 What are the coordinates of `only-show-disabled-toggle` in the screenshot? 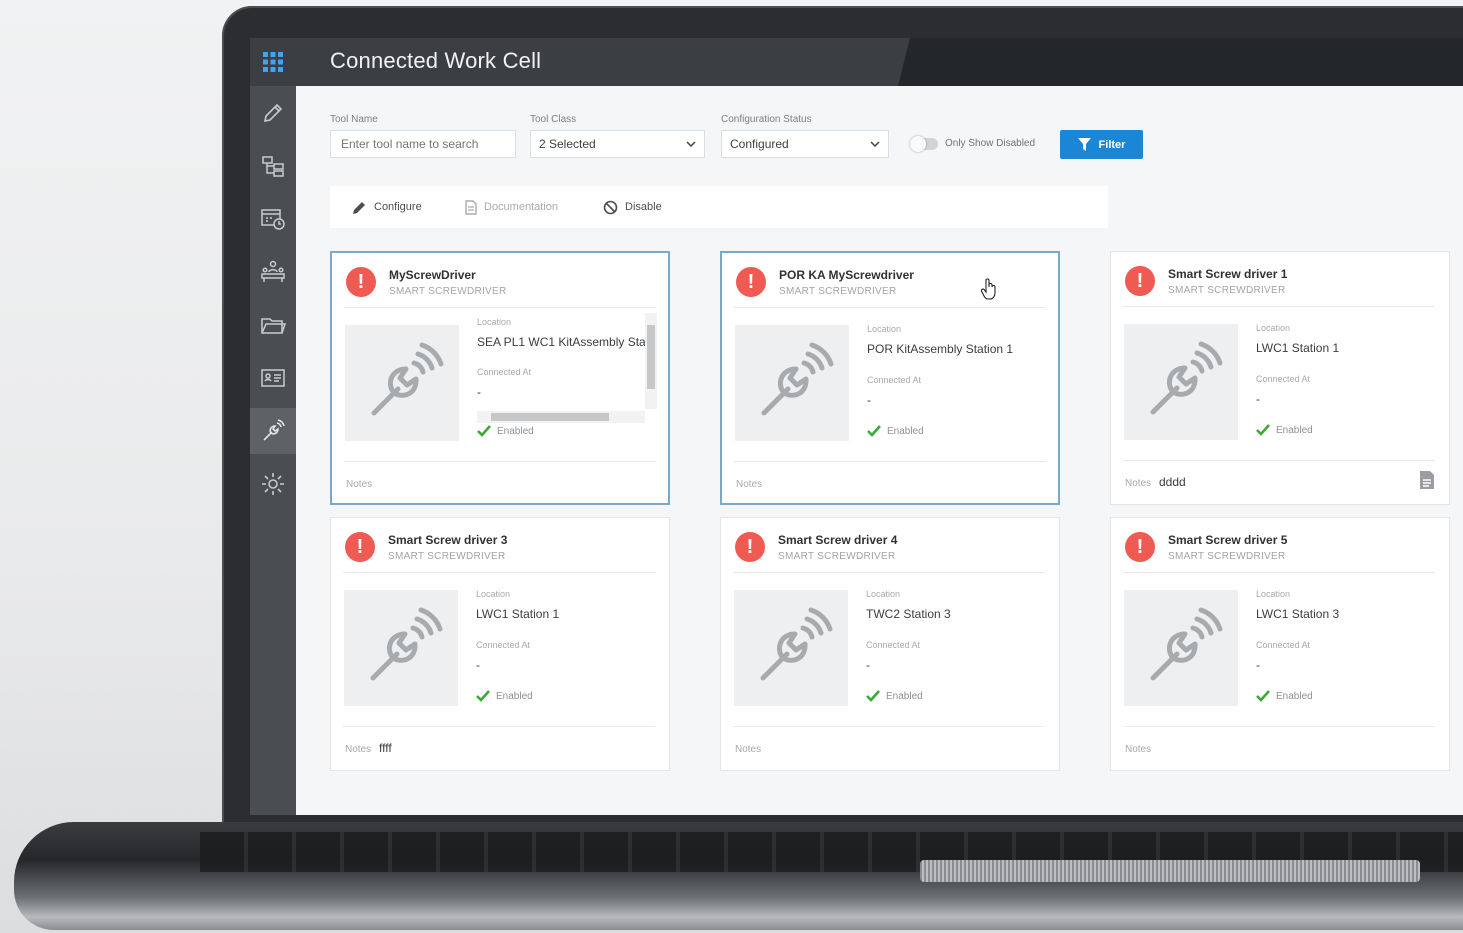 It's located at (924, 144).